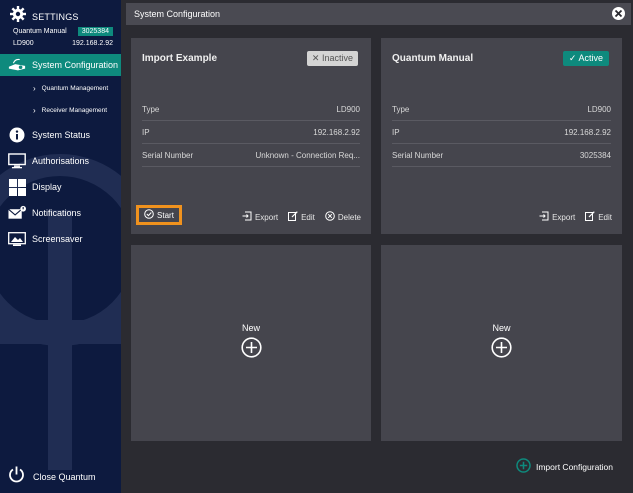 This screenshot has width=633, height=493. I want to click on settings-header: SETTINGS, so click(44, 16).